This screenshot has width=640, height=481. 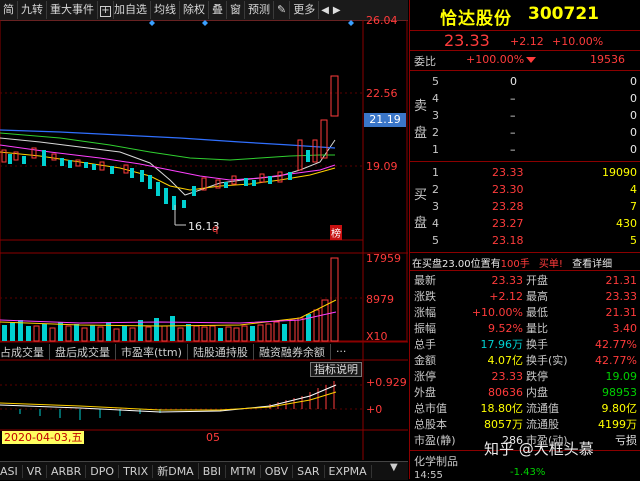 I want to click on expand-down-icon, so click(x=531, y=60).